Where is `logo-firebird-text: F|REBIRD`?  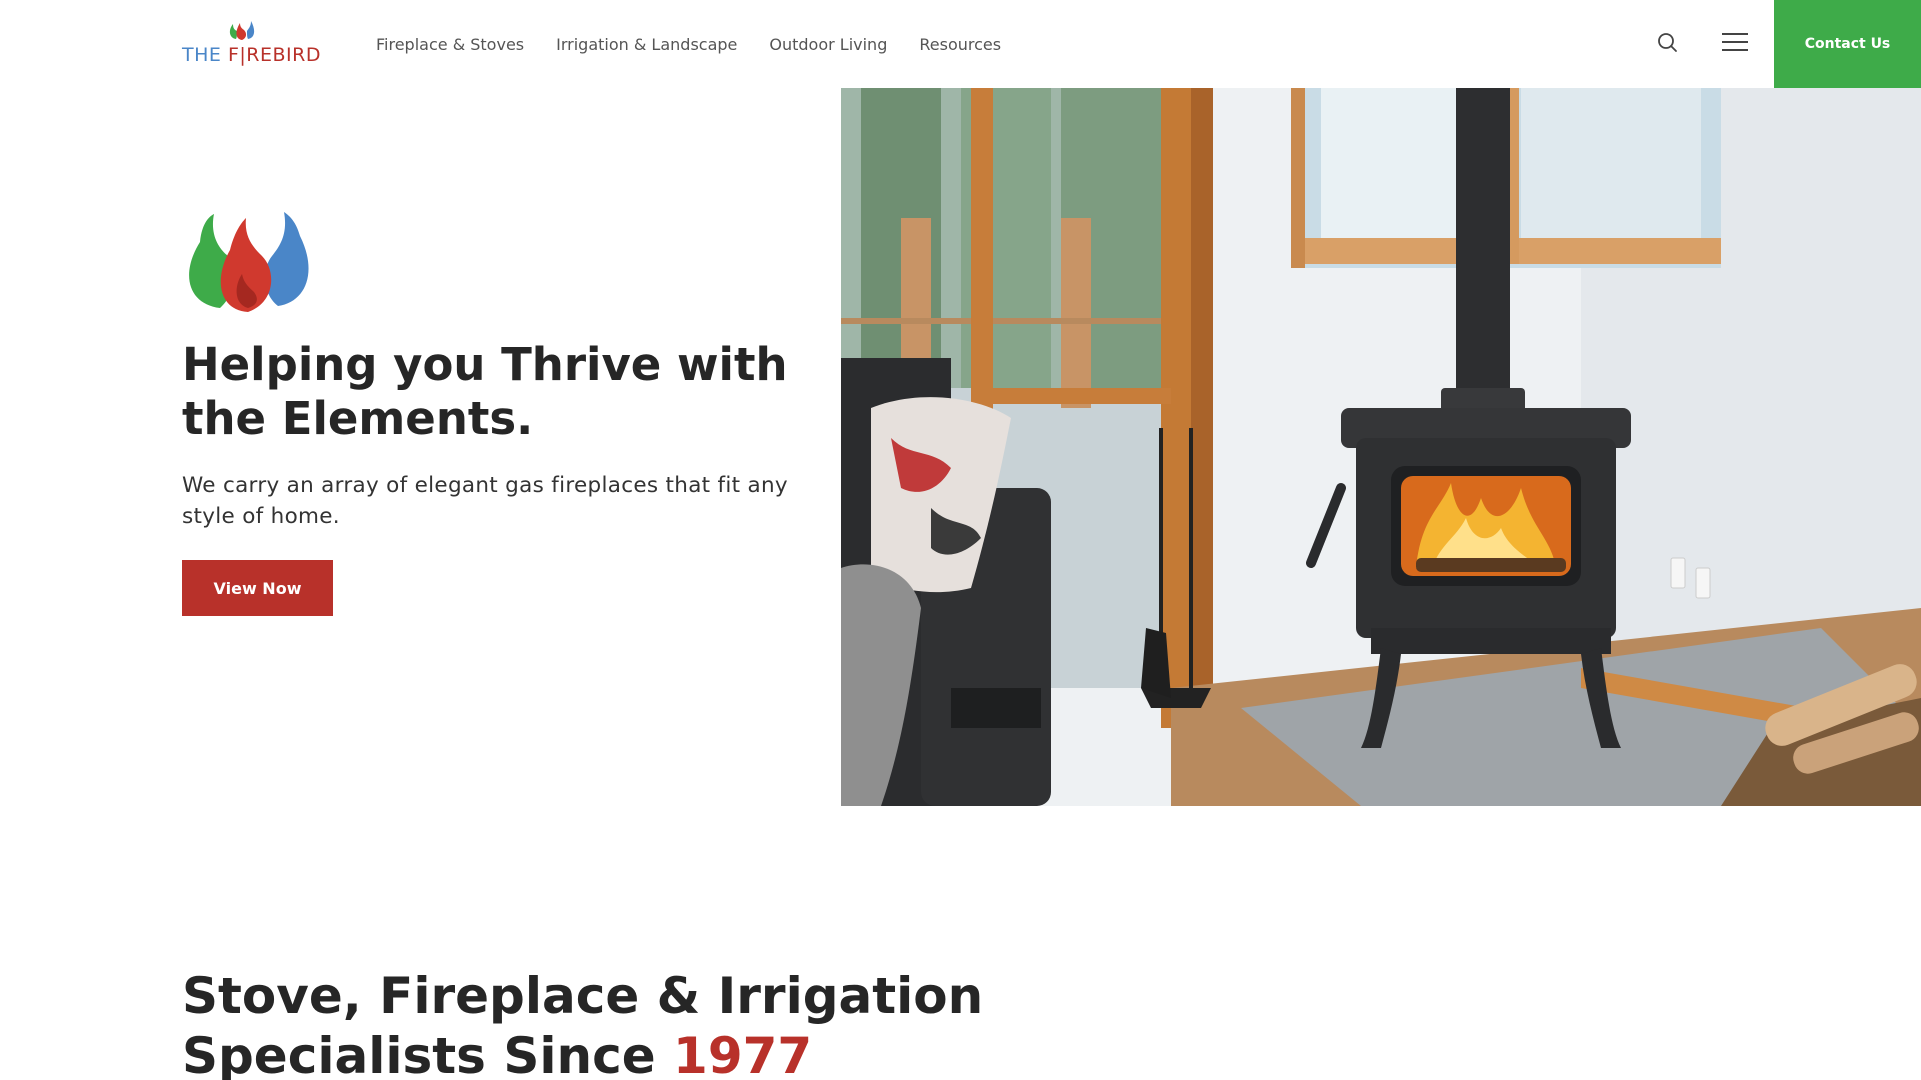
logo-firebird-text: F|REBIRD is located at coordinates (274, 55).